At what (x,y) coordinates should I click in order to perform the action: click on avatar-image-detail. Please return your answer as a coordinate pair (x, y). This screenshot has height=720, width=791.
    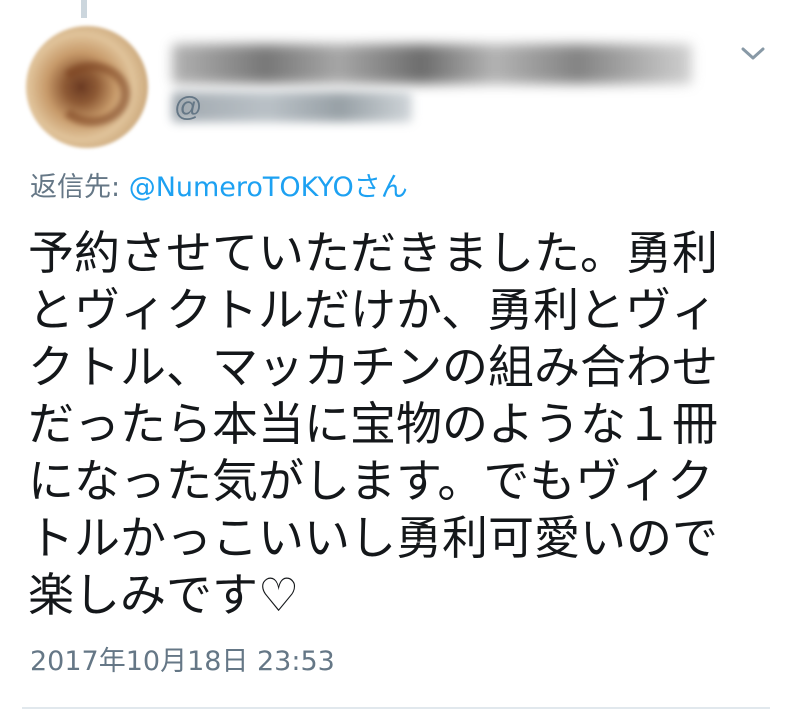
    Looking at the image, I should click on (92, 94).